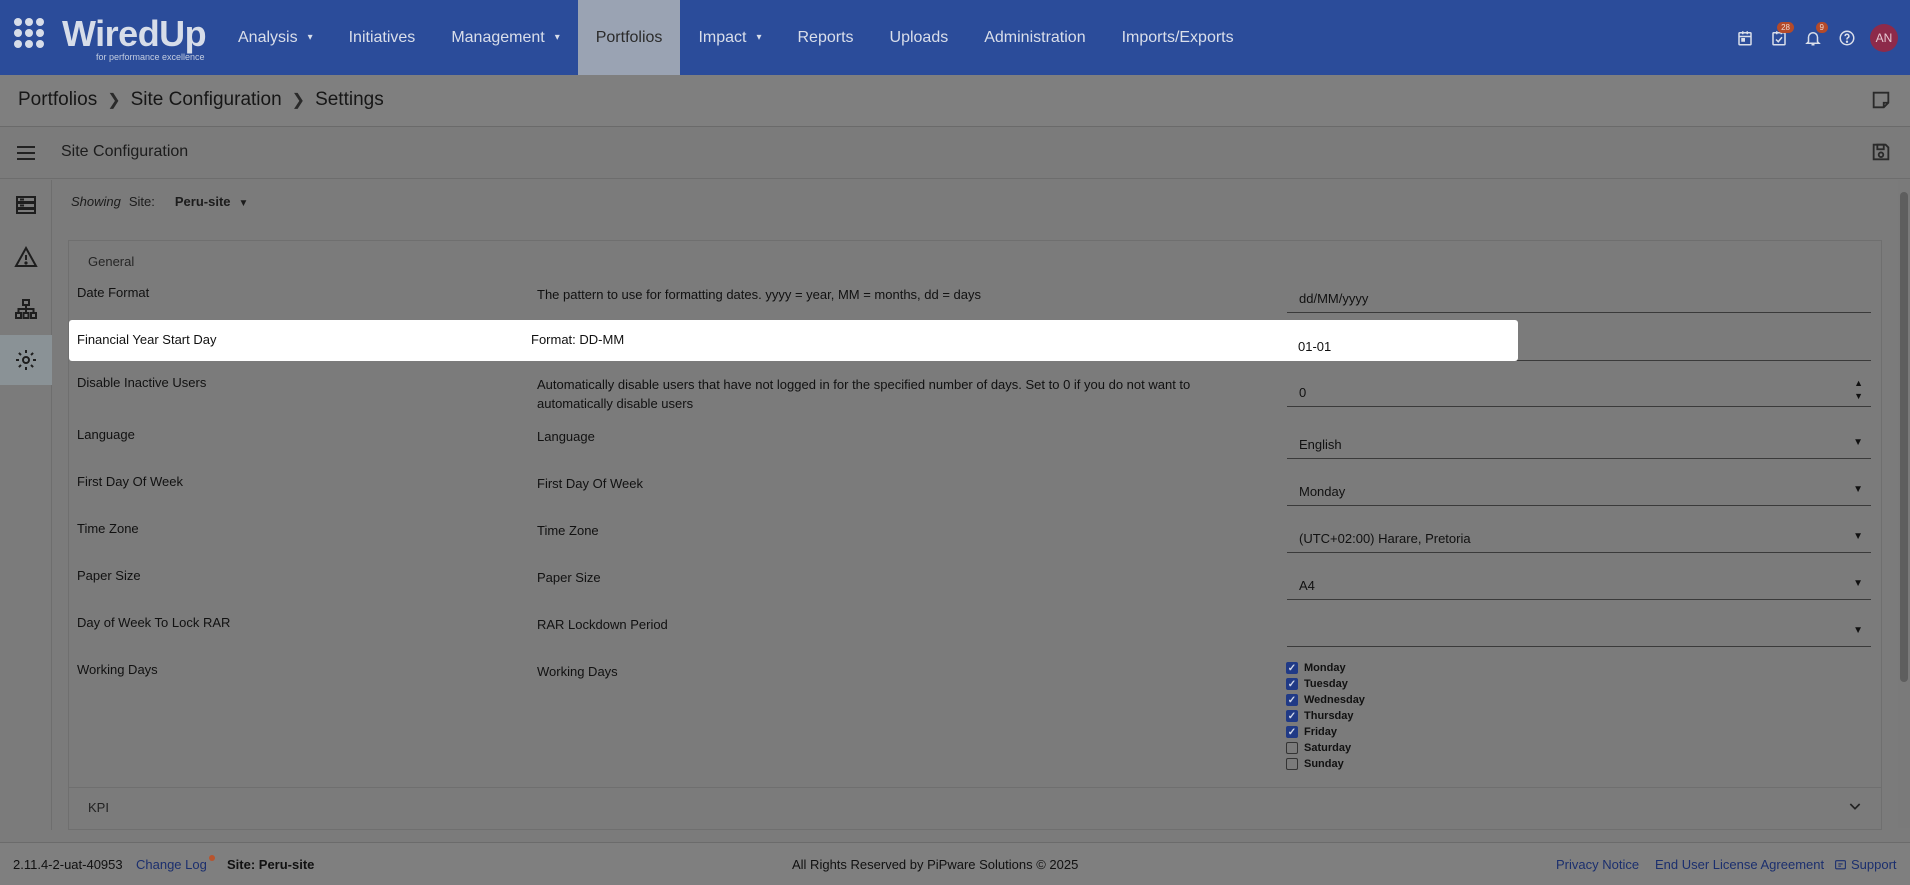 Image resolution: width=1910 pixels, height=885 pixels. Describe the element at coordinates (130, 481) in the screenshot. I see `setting-label: First Day Of Week` at that location.